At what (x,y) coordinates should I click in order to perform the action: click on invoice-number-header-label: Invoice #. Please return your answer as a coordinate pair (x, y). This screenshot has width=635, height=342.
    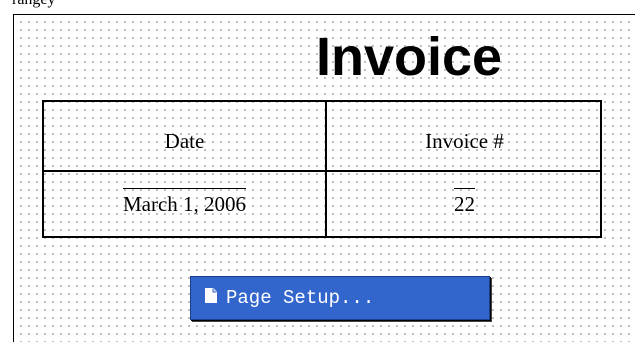
    Looking at the image, I should click on (464, 141).